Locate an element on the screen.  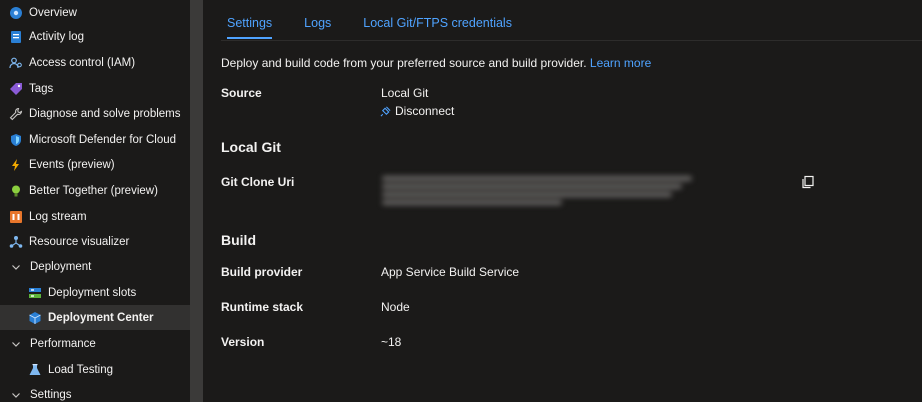
network-icon is located at coordinates (16, 242).